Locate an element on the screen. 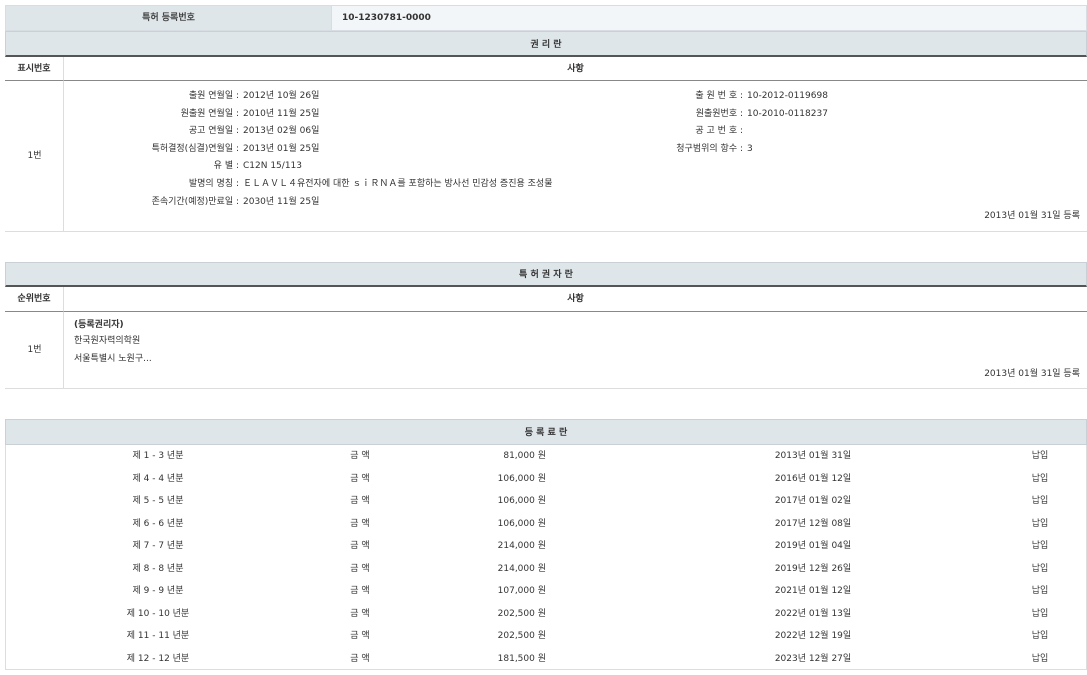 Image resolution: width=1087 pixels, height=675 pixels. reg-number-value: 10-1230781-0000 is located at coordinates (386, 18).